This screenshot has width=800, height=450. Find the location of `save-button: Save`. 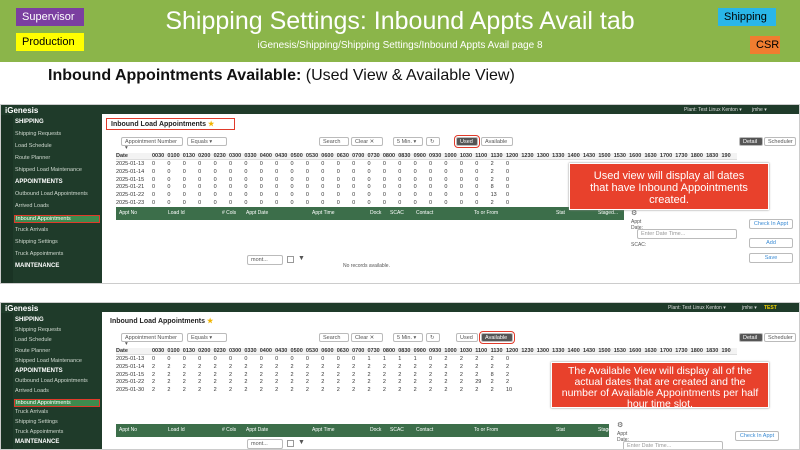

save-button: Save is located at coordinates (771, 258).